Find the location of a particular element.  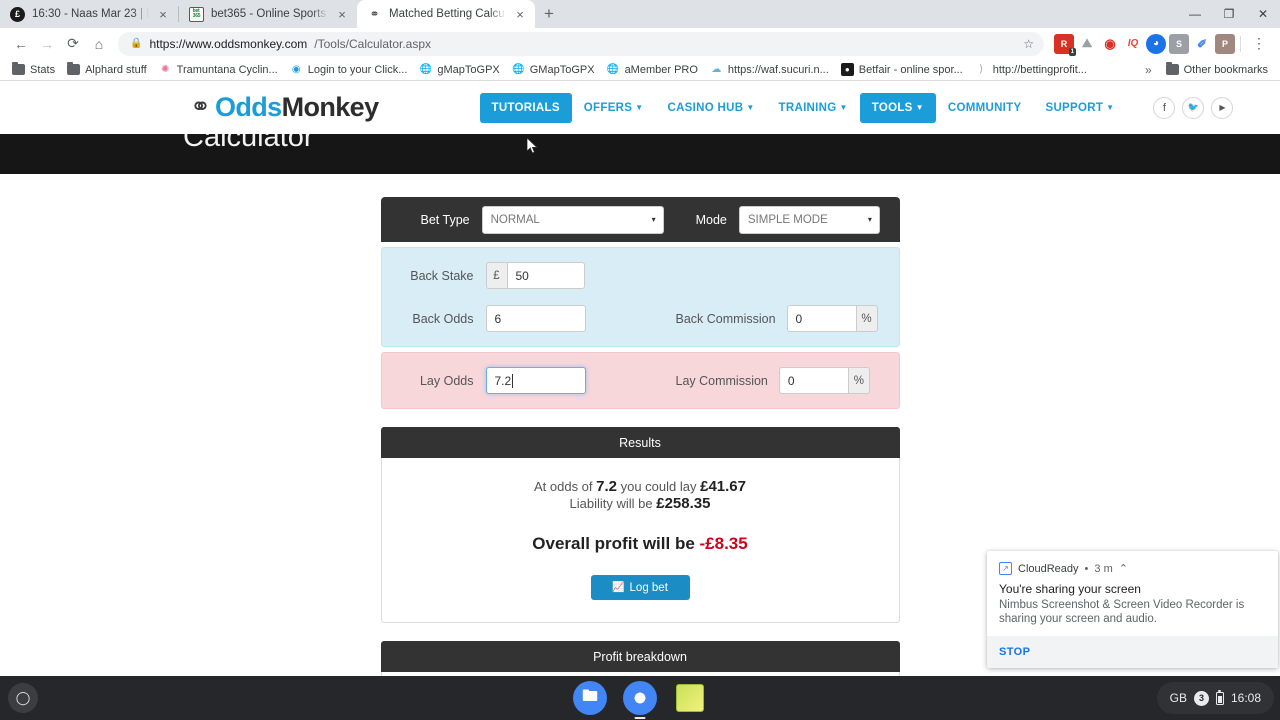

browser-menu-icon: ⋮ is located at coordinates (1259, 44).